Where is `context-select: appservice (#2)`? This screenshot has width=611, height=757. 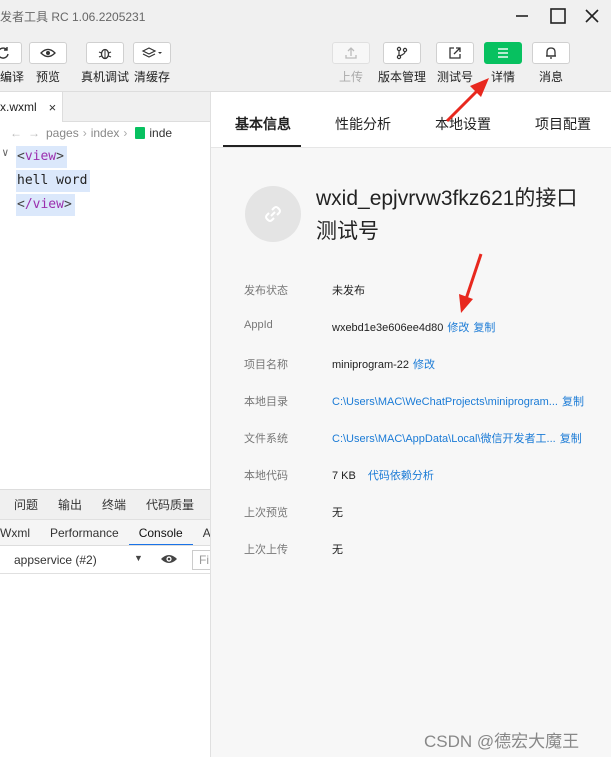
context-select: appservice (#2) is located at coordinates (55, 560).